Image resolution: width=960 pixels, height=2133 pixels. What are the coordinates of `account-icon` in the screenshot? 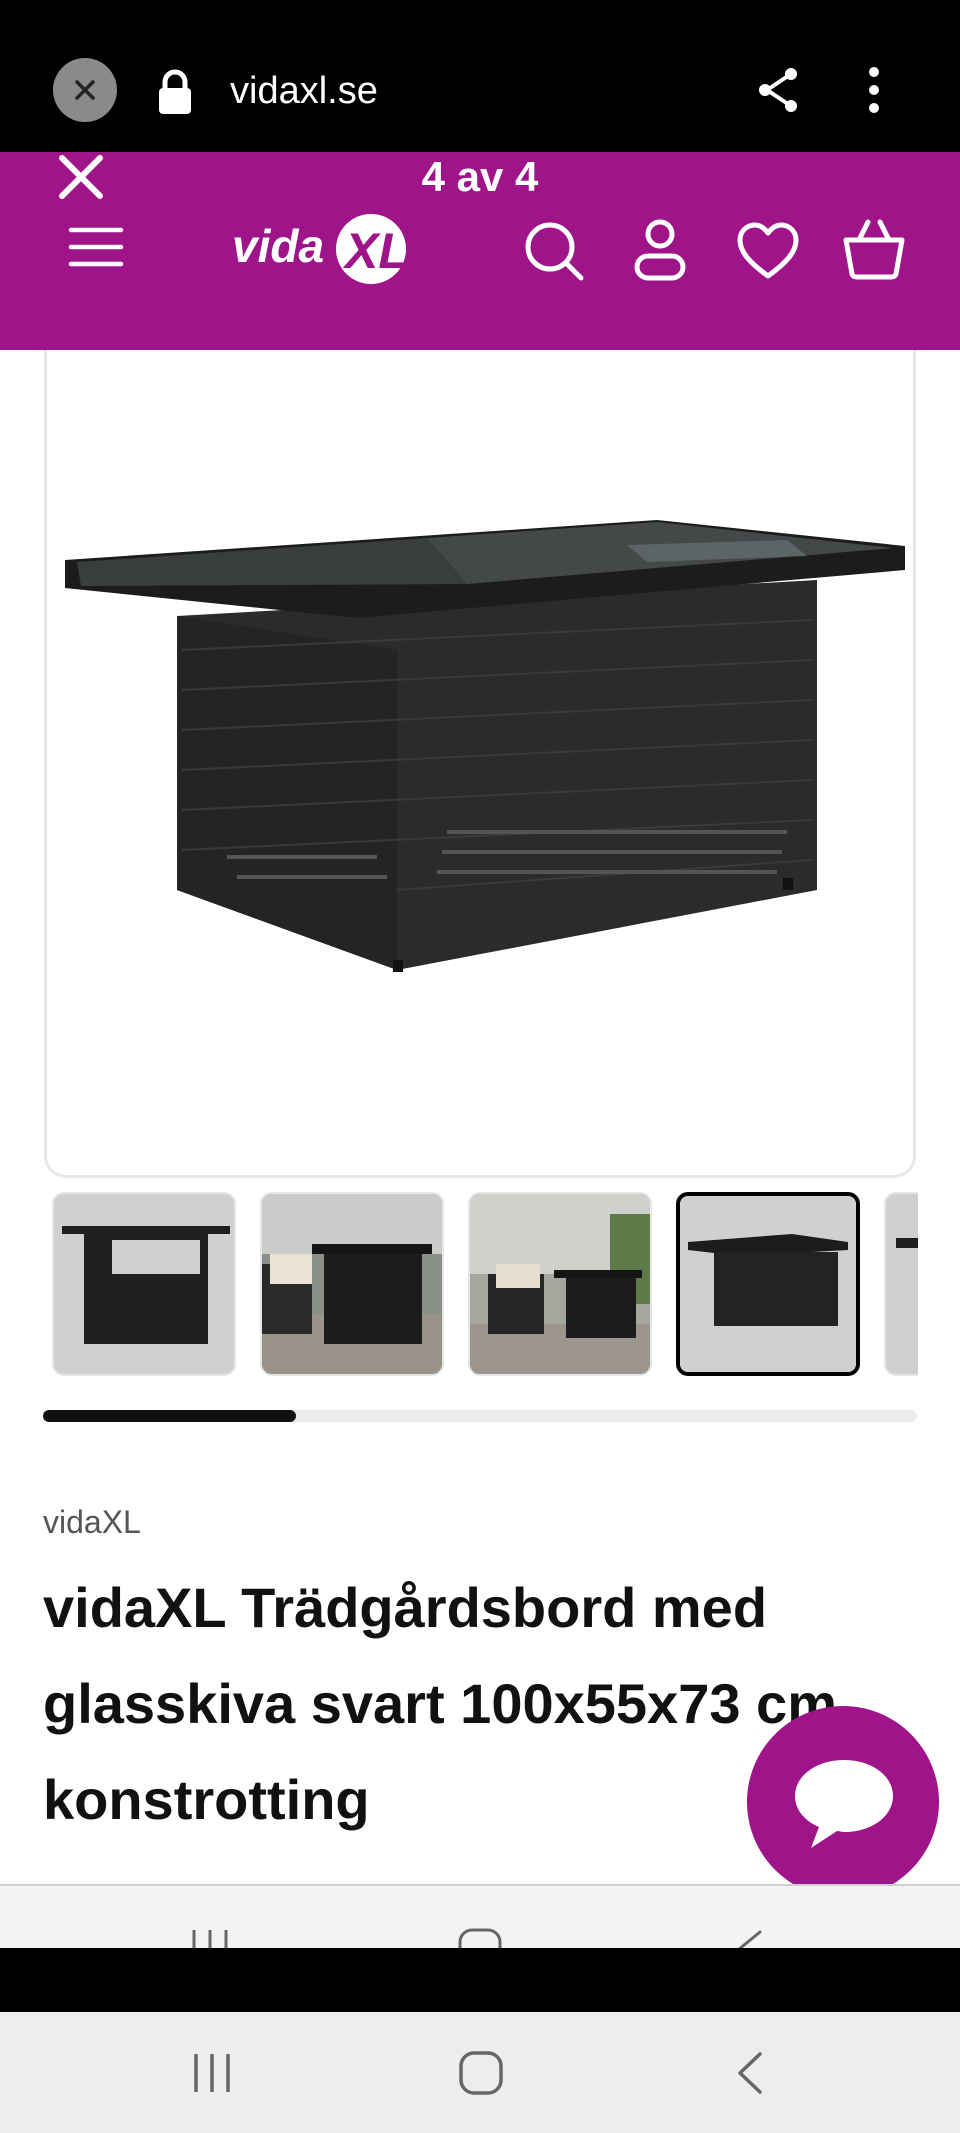 It's located at (660, 250).